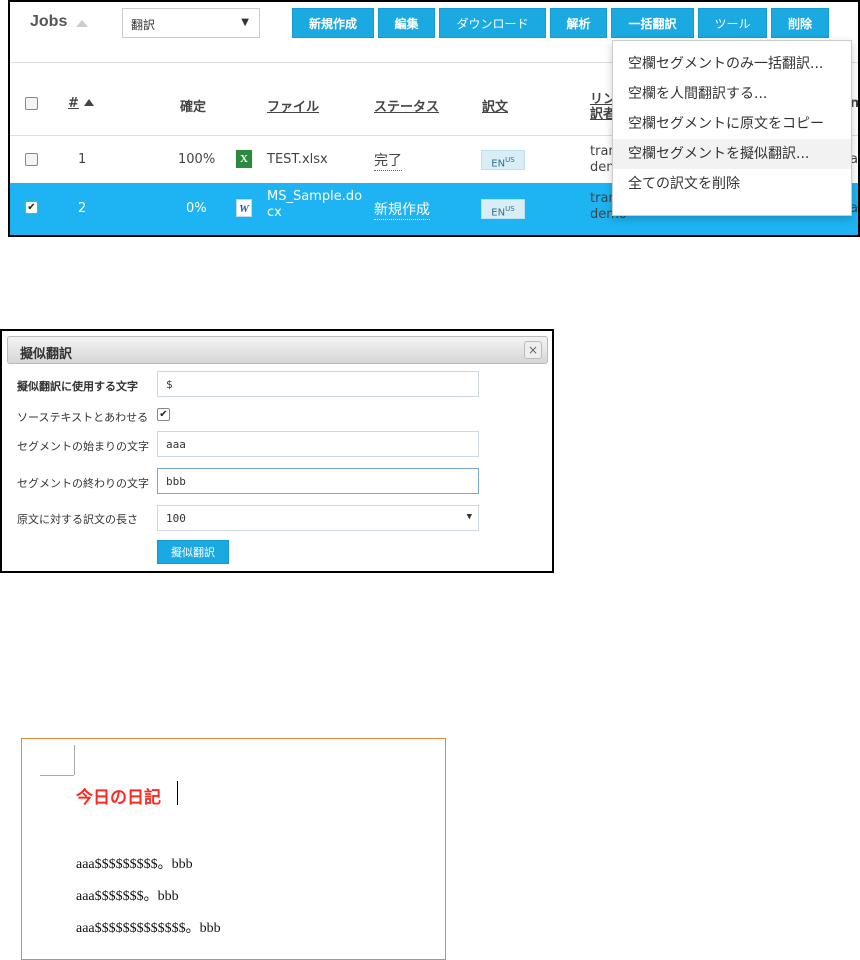 Image resolution: width=860 pixels, height=960 pixels. What do you see at coordinates (89, 102) in the screenshot?
I see `sort-asc-icon` at bounding box center [89, 102].